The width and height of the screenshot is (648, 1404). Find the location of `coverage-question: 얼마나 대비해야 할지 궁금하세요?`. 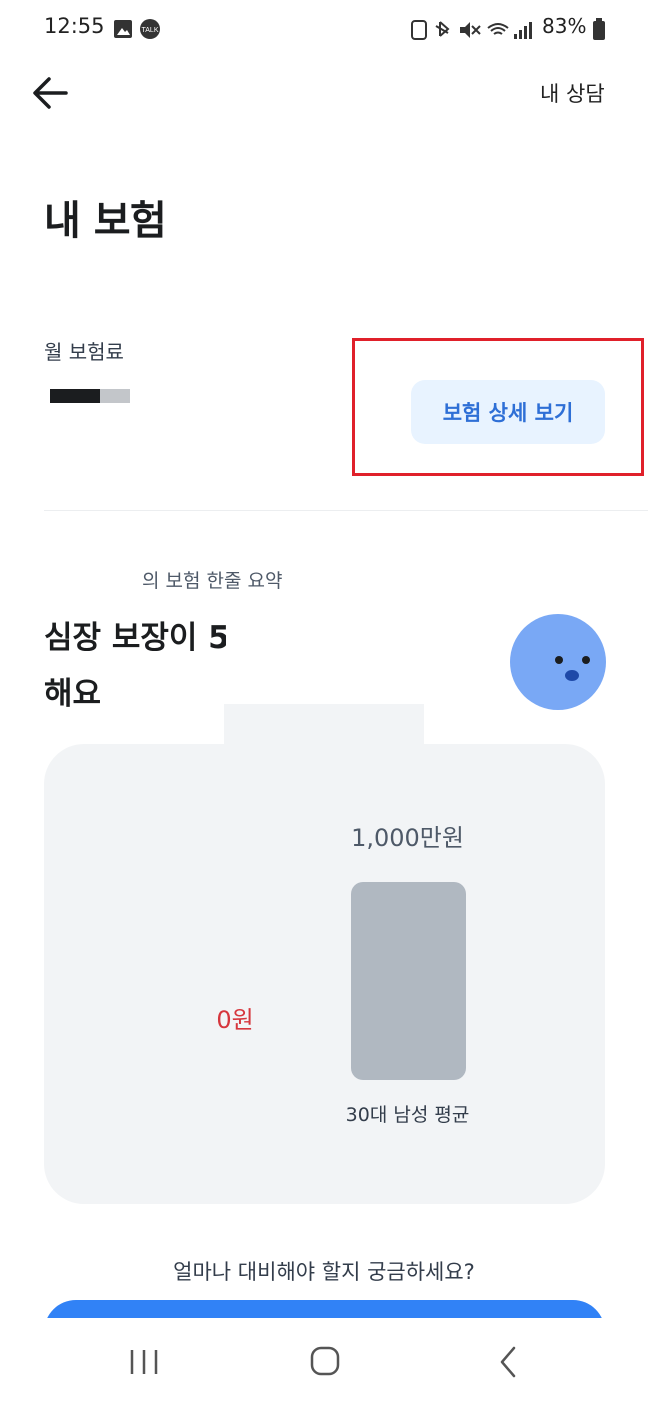

coverage-question: 얼마나 대비해야 할지 궁금하세요? is located at coordinates (324, 1272).